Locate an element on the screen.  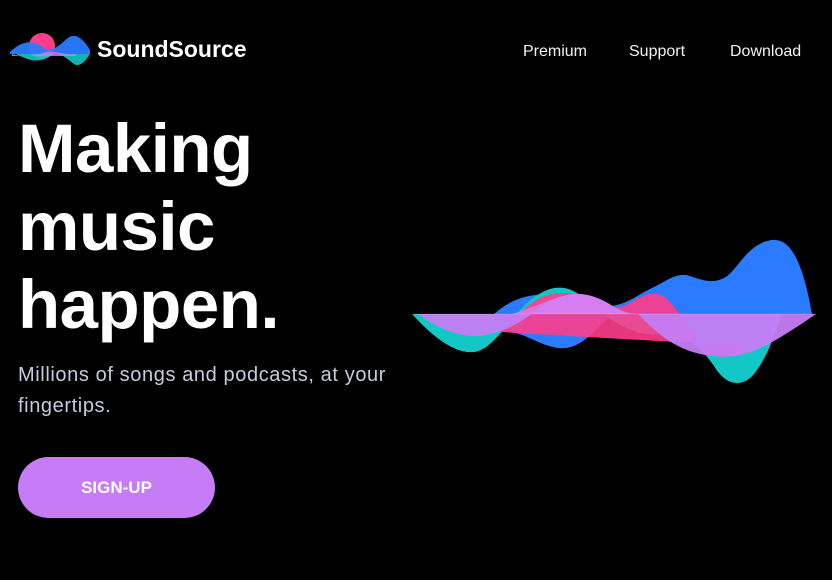
nav-link-download: Download is located at coordinates (765, 52).